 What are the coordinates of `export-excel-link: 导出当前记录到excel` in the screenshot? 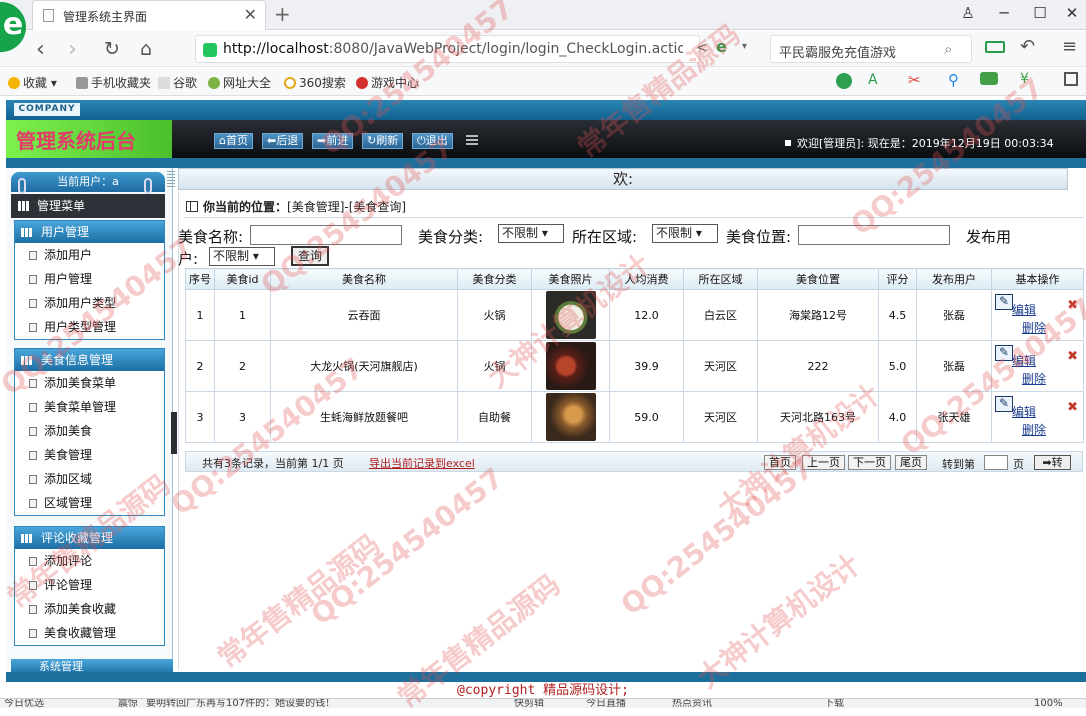 It's located at (422, 463).